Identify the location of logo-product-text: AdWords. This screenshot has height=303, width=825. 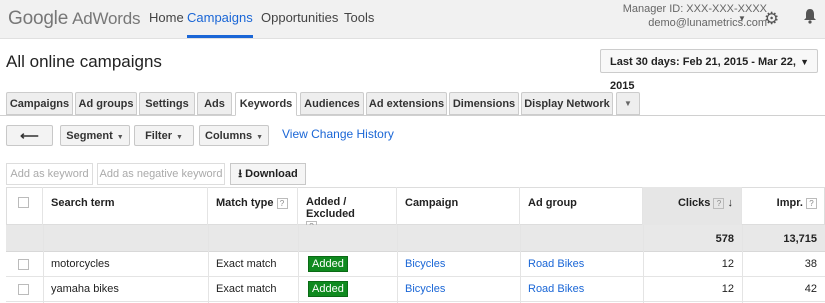
(106, 18).